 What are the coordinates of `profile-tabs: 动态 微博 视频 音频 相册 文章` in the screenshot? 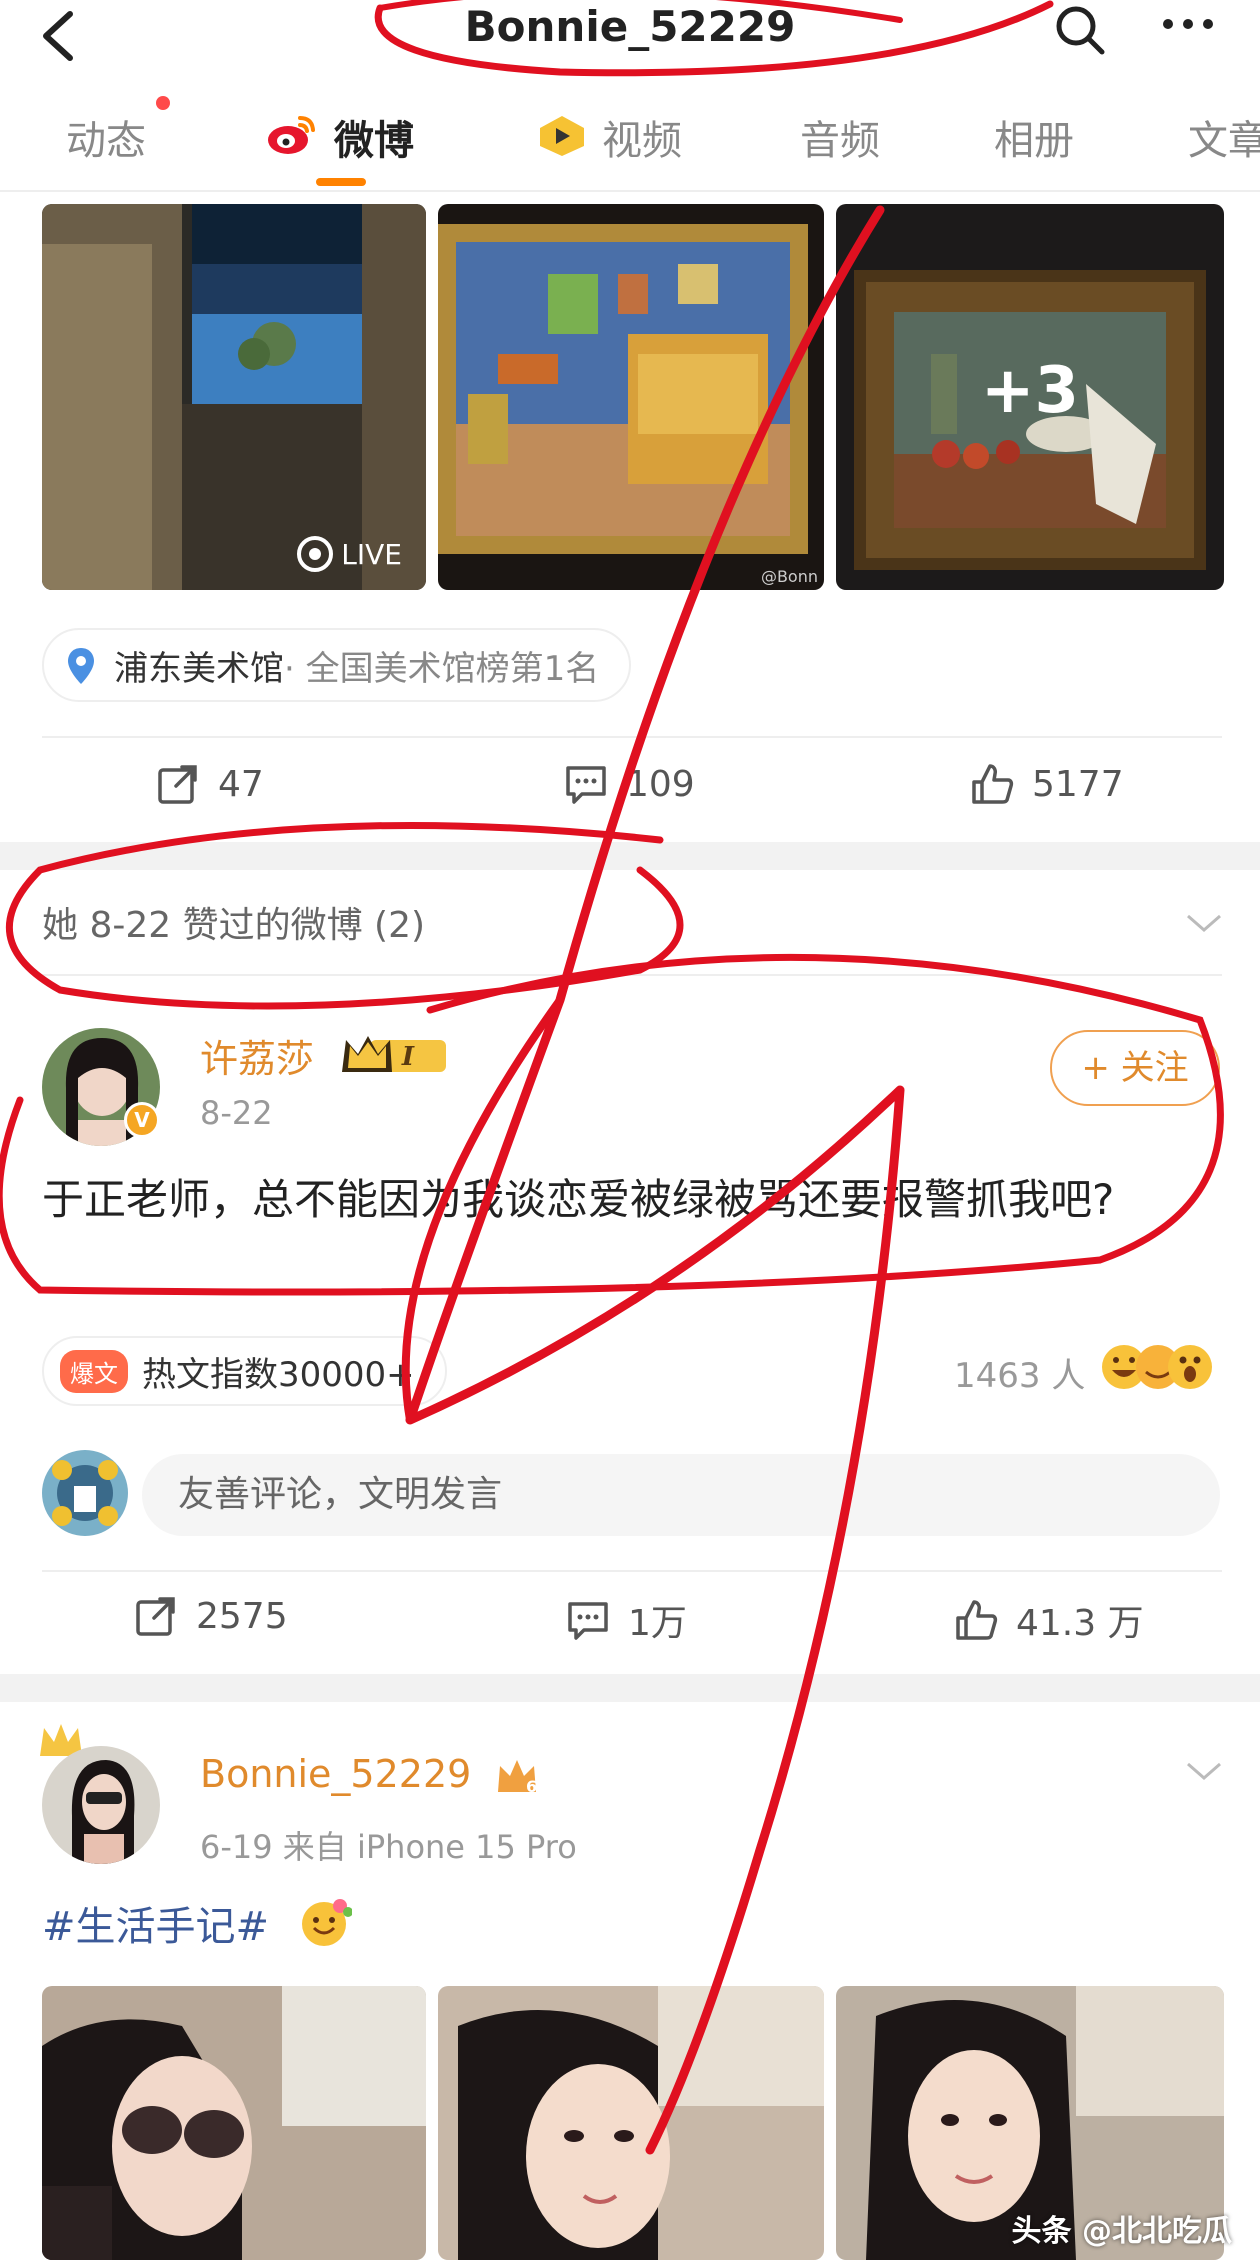 It's located at (630, 144).